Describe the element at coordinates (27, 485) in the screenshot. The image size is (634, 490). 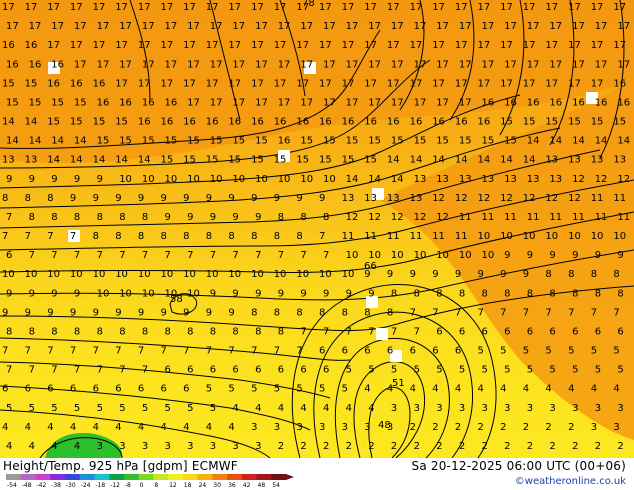
I see `color-scale-tick: -48` at that location.